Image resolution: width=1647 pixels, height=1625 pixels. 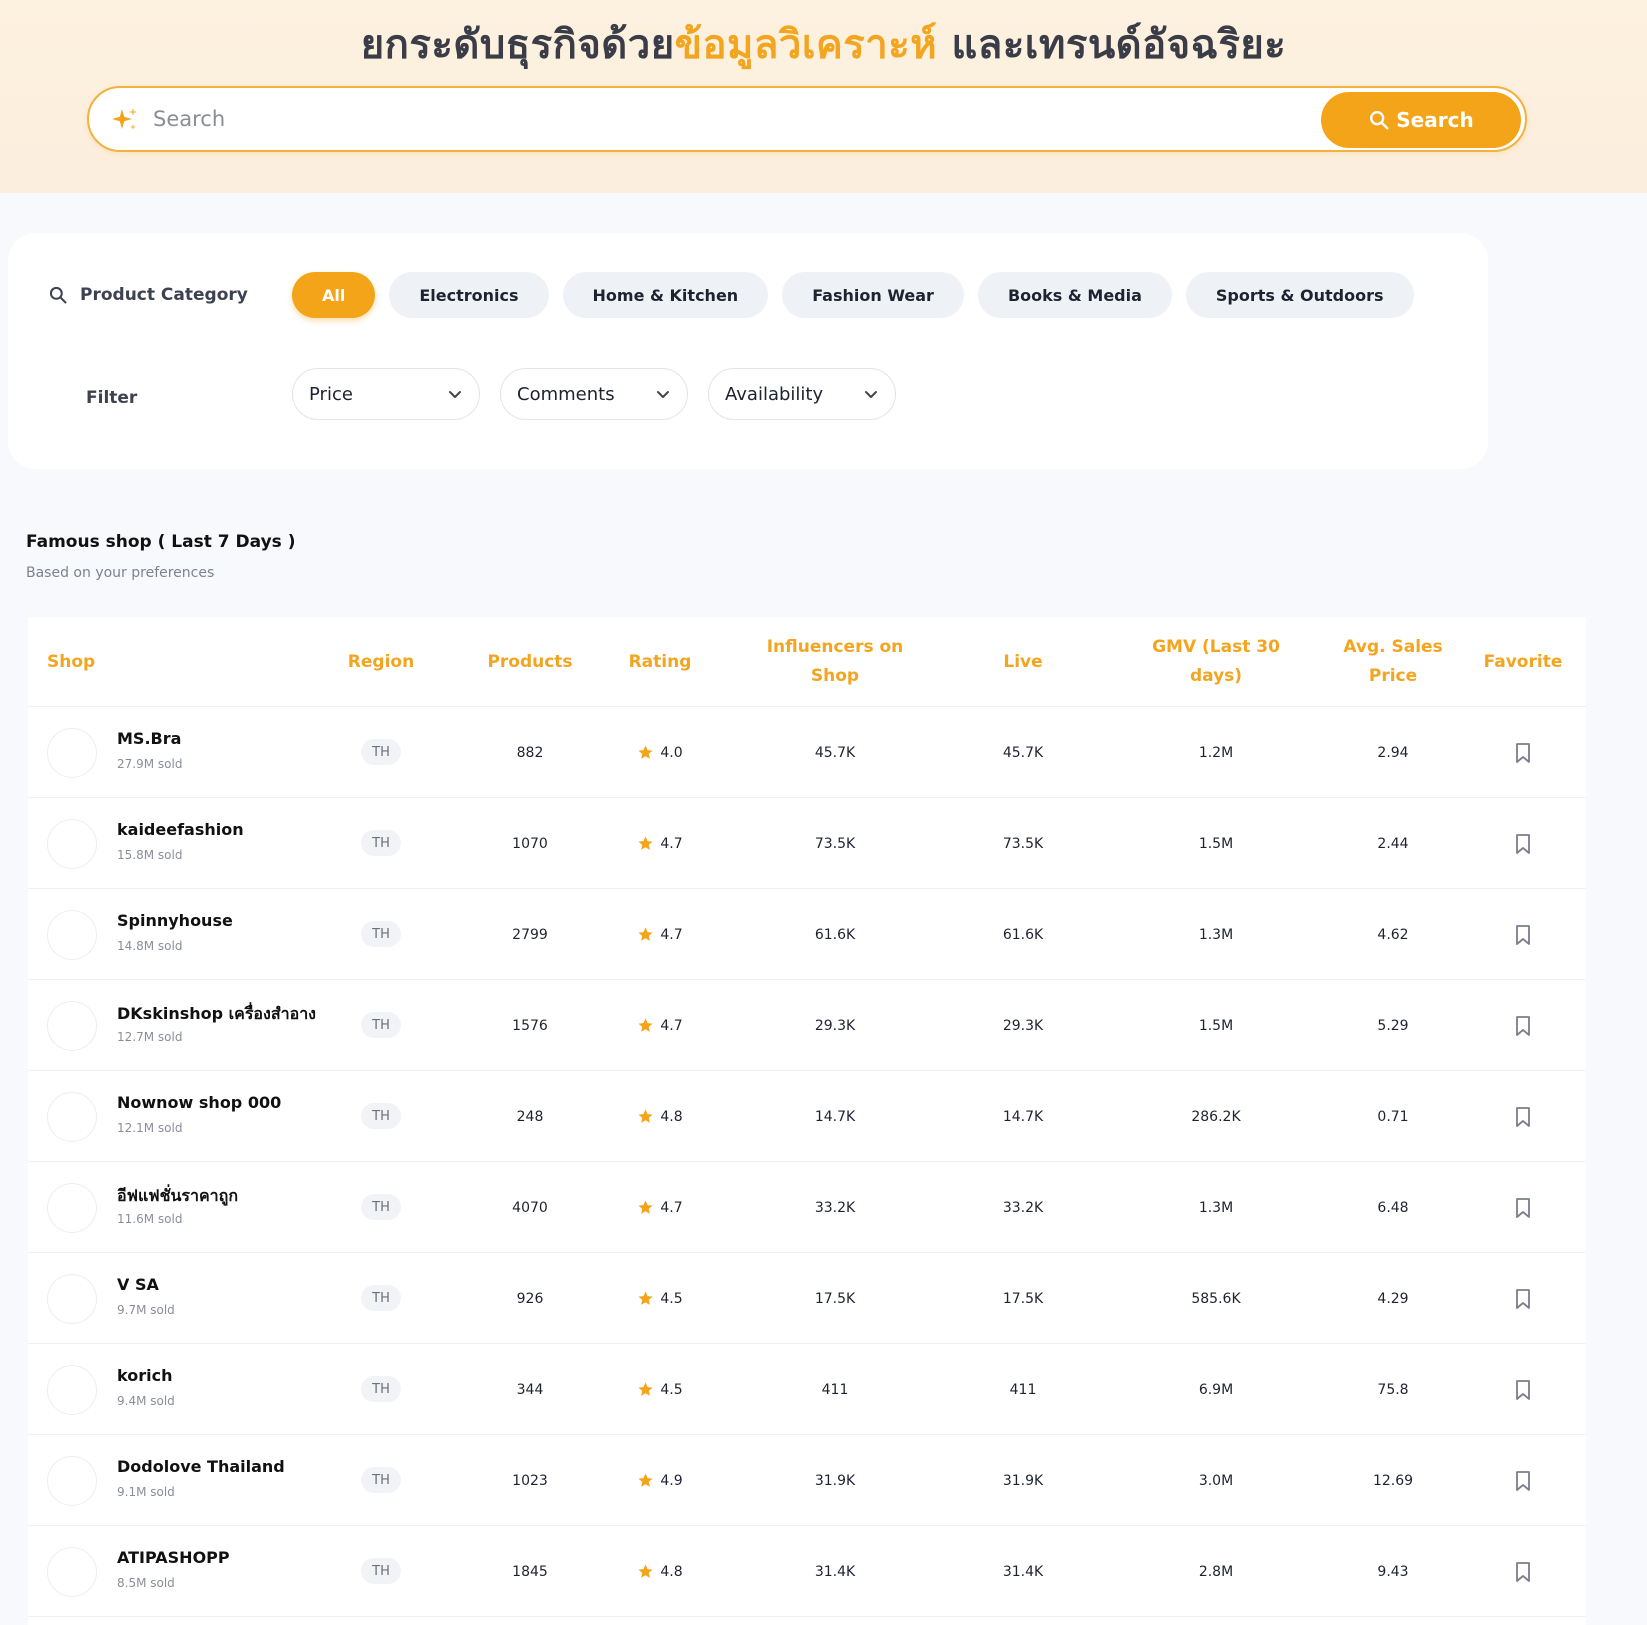 What do you see at coordinates (201, 1466) in the screenshot?
I see `shop-name: Dodolove Thailand` at bounding box center [201, 1466].